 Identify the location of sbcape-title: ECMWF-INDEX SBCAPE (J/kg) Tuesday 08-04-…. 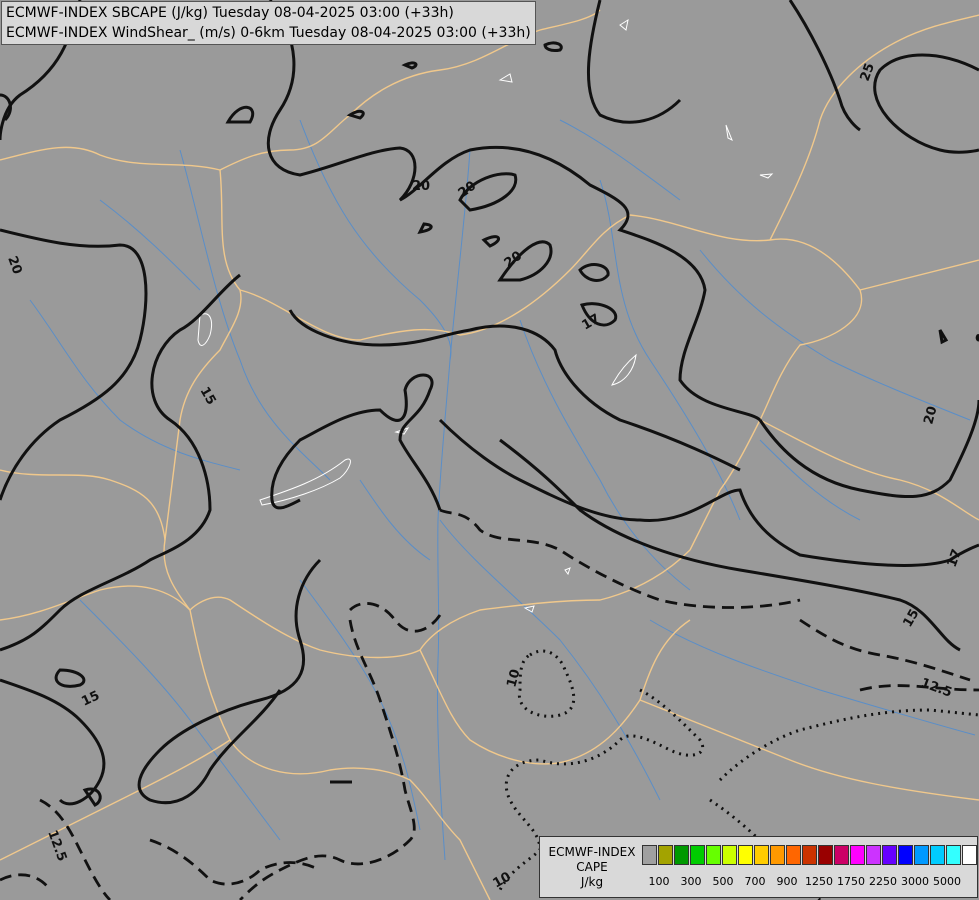
(230, 13).